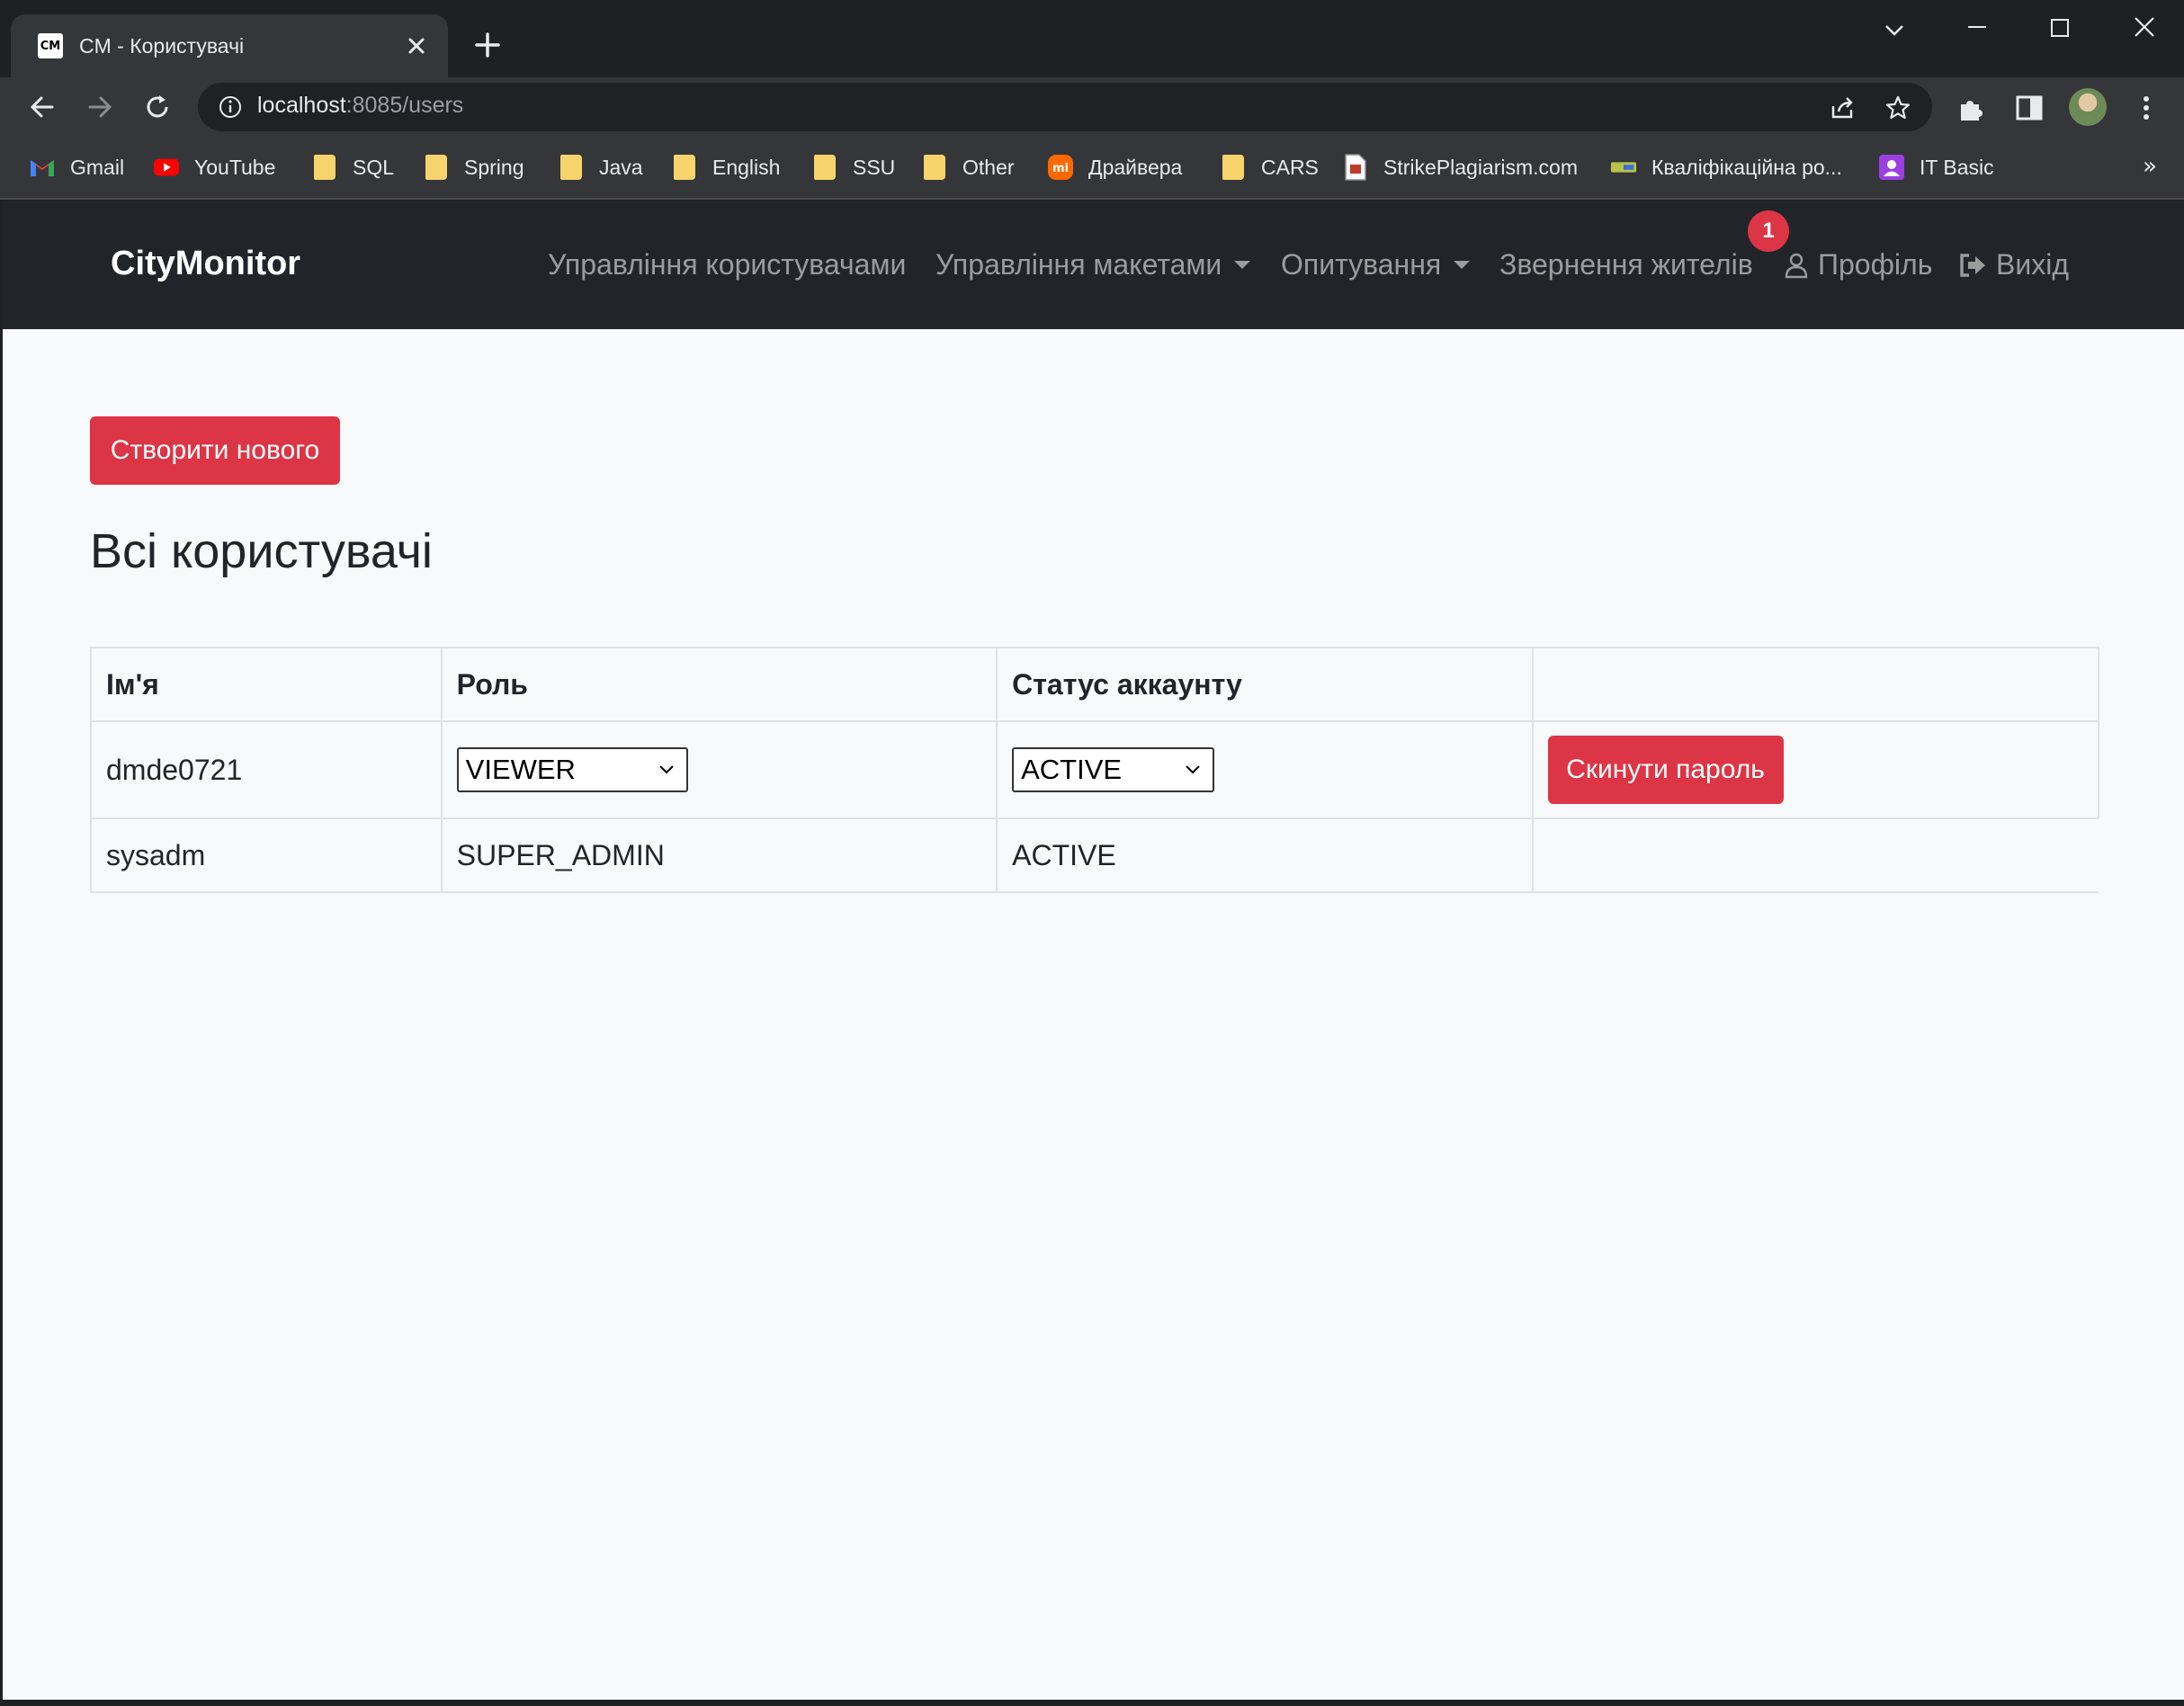 The width and height of the screenshot is (2184, 1706). I want to click on table-row: sysadm SUPER_ADMIN ACTIVE, so click(1094, 855).